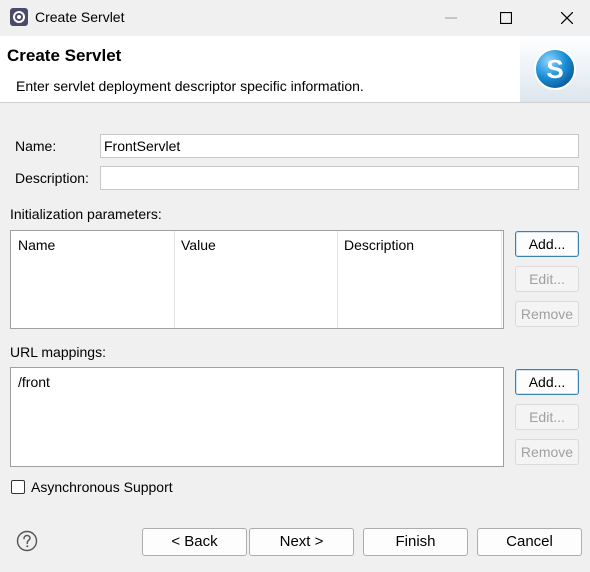 Image resolution: width=590 pixels, height=572 pixels. I want to click on close-button, so click(567, 18).